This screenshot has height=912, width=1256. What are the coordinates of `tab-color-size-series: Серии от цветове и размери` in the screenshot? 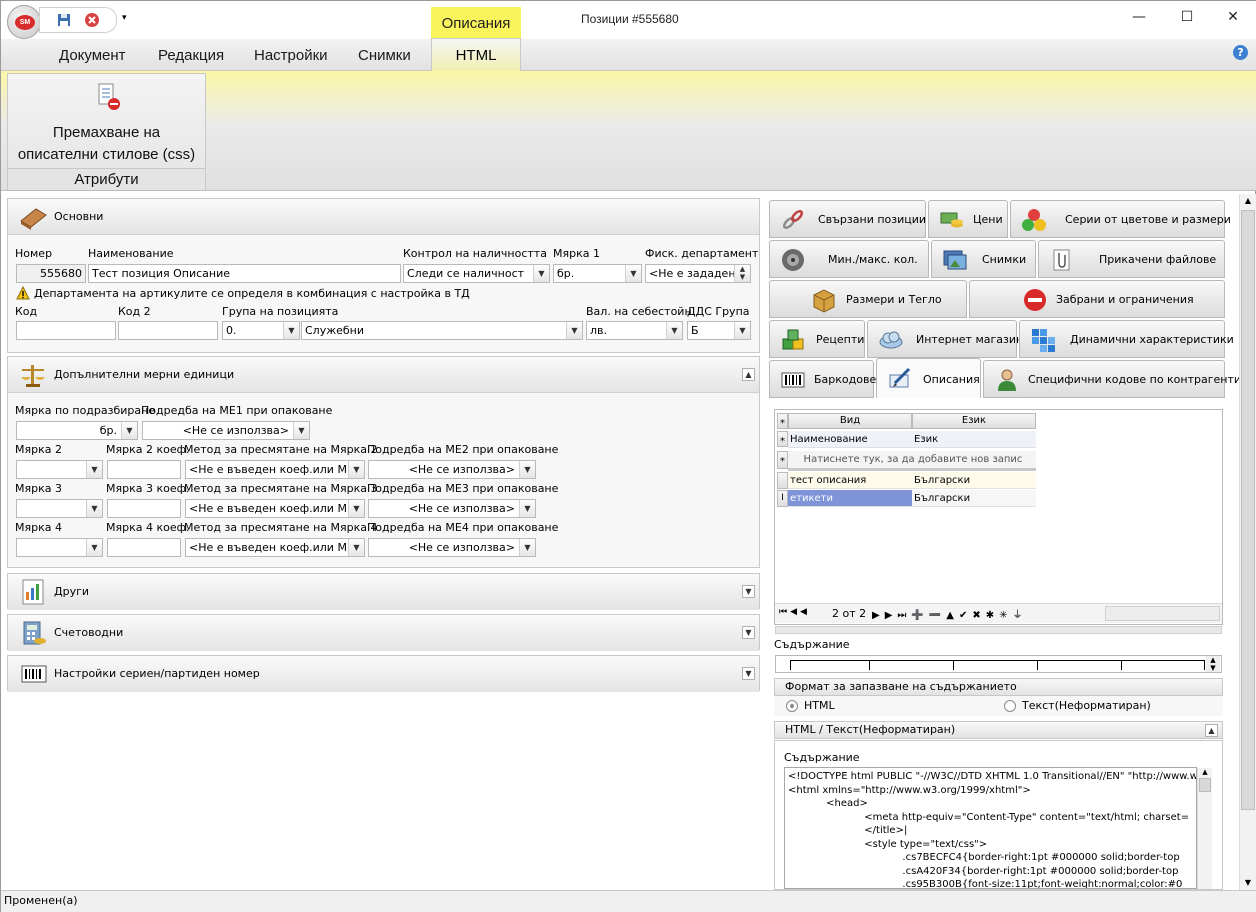 It's located at (1120, 219).